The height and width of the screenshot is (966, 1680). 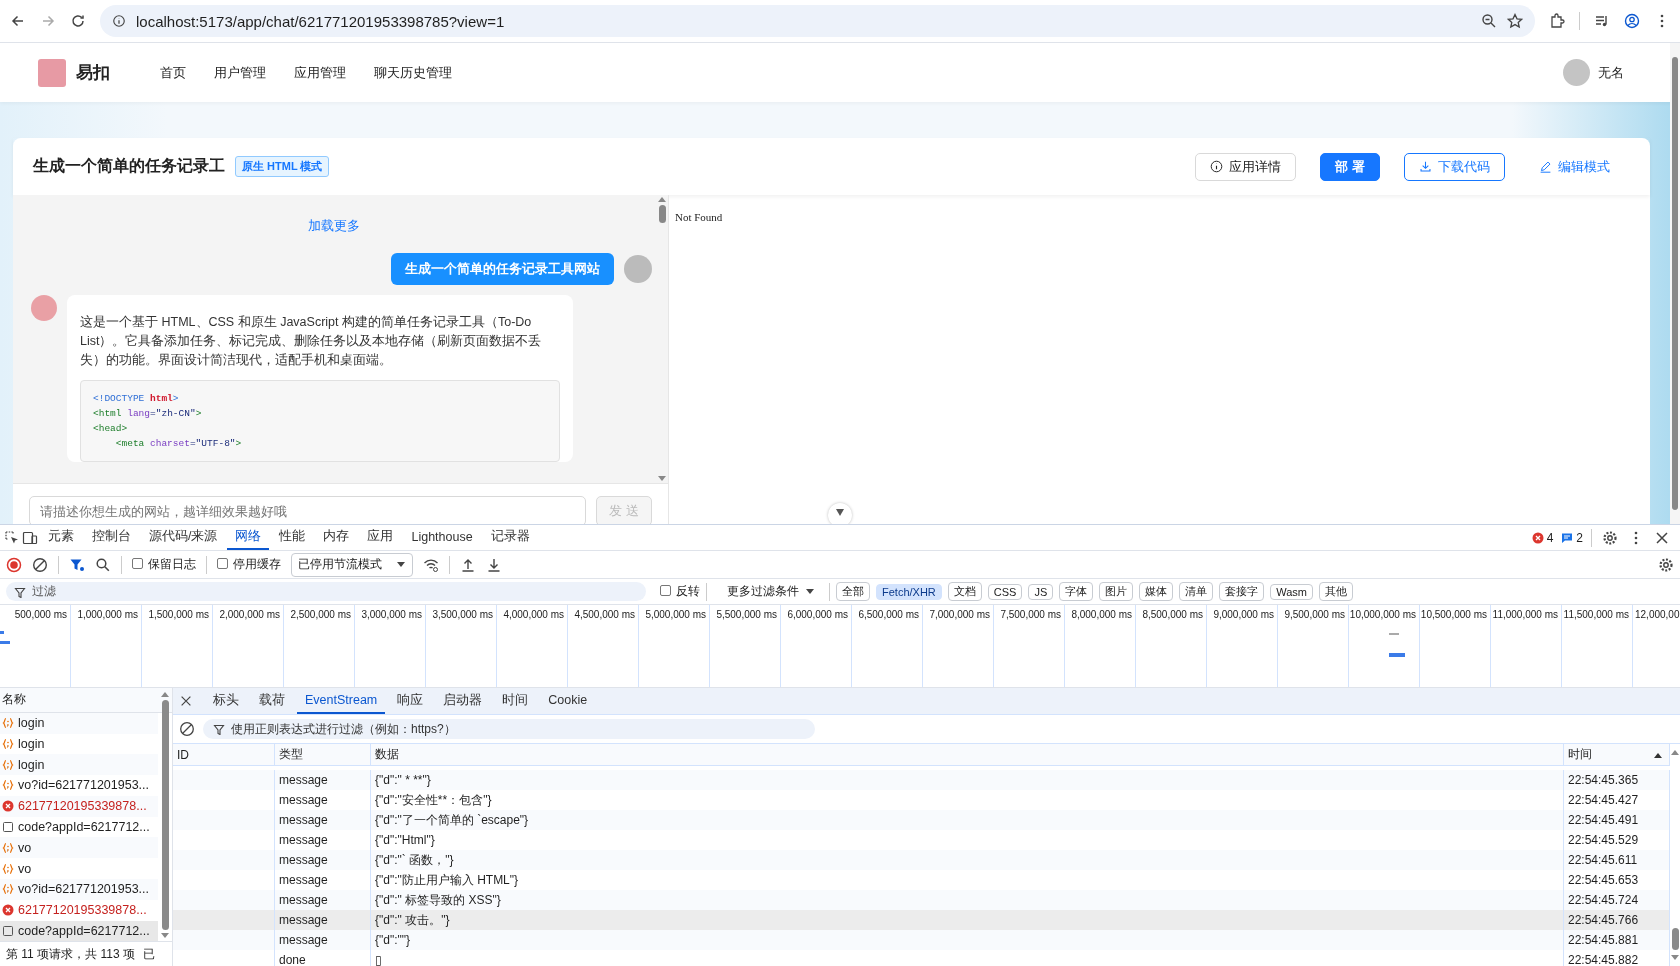 What do you see at coordinates (533, 614) in the screenshot?
I see `time-tick: 4,000,000 ms` at bounding box center [533, 614].